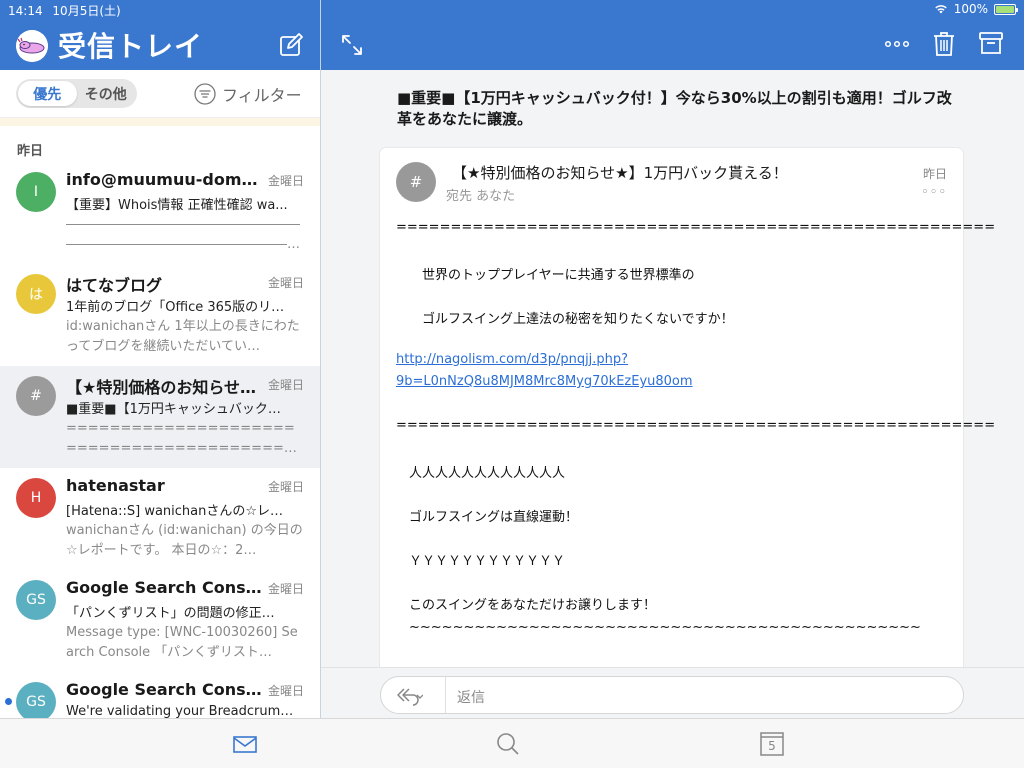  What do you see at coordinates (481, 561) in the screenshot?
I see `body-line: ＹＹＹＹＹＹＹＹＹＹＹＹ` at bounding box center [481, 561].